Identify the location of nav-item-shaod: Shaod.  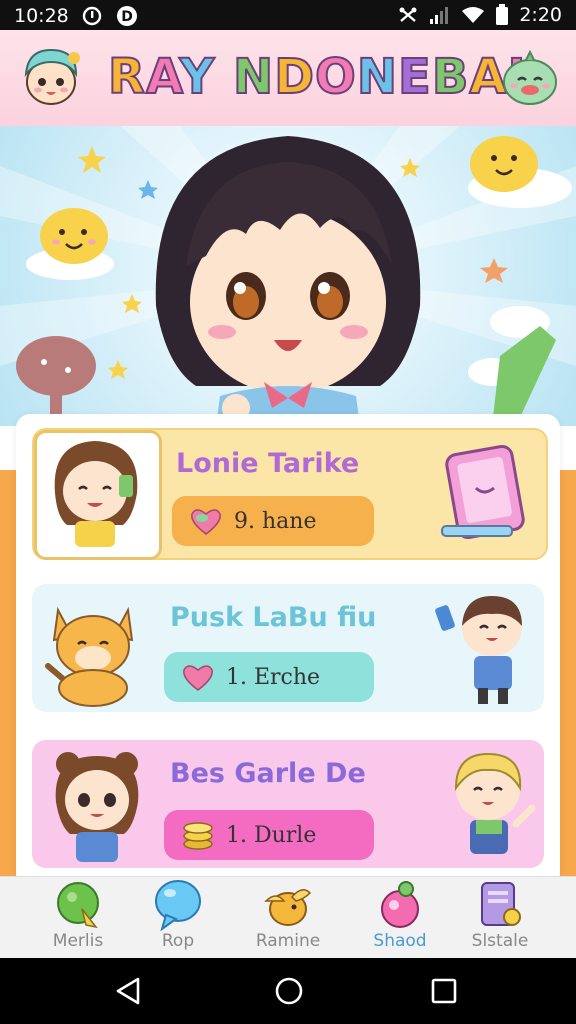
(400, 918).